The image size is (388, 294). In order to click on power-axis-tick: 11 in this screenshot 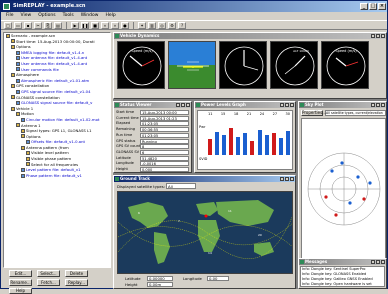, I will do `click(210, 114)`.